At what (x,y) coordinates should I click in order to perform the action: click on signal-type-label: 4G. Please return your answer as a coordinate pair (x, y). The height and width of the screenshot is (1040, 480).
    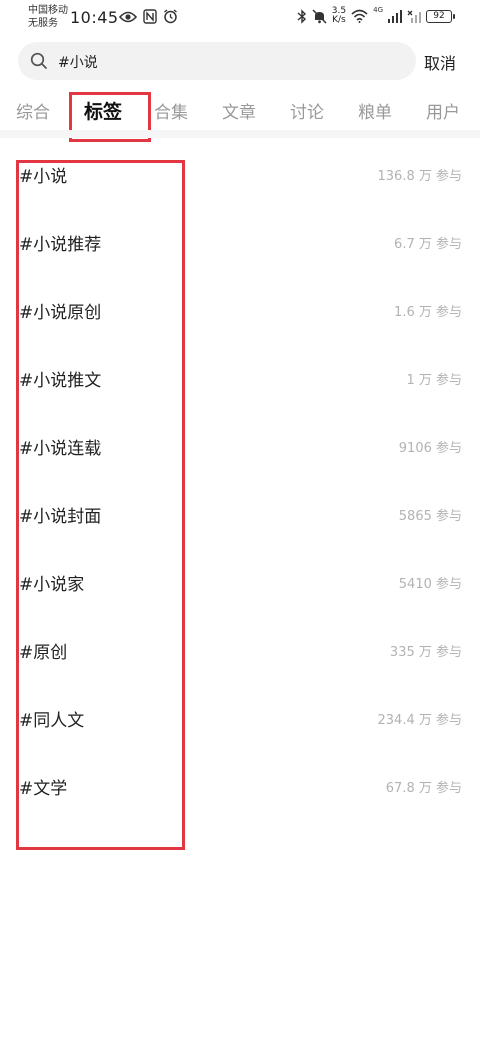
    Looking at the image, I should click on (378, 10).